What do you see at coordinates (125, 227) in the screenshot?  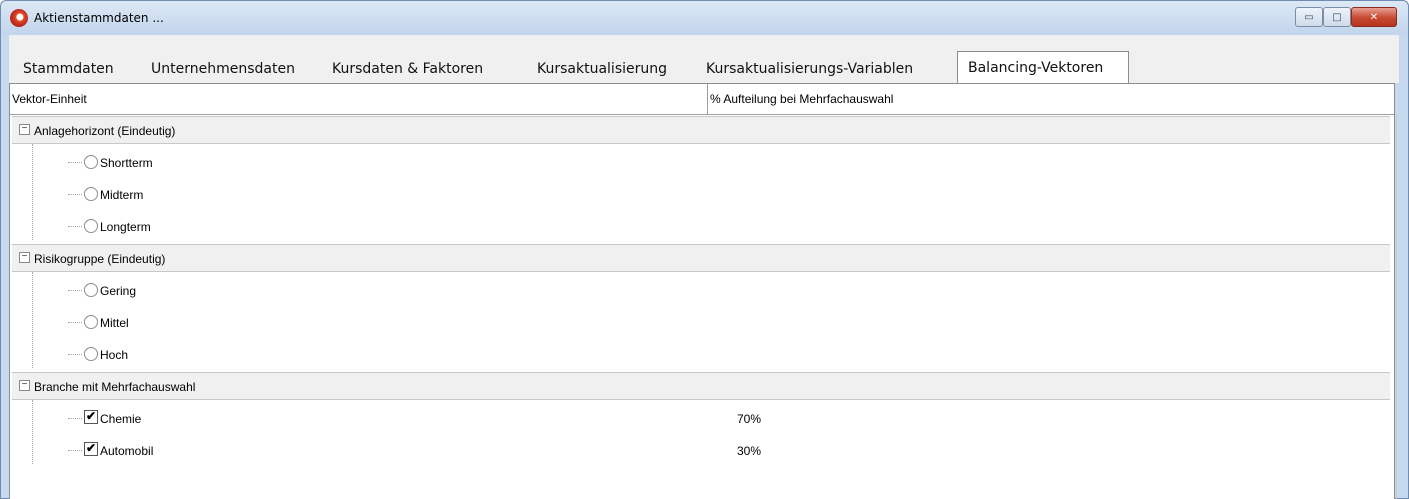 I see `item-label: Longterm` at bounding box center [125, 227].